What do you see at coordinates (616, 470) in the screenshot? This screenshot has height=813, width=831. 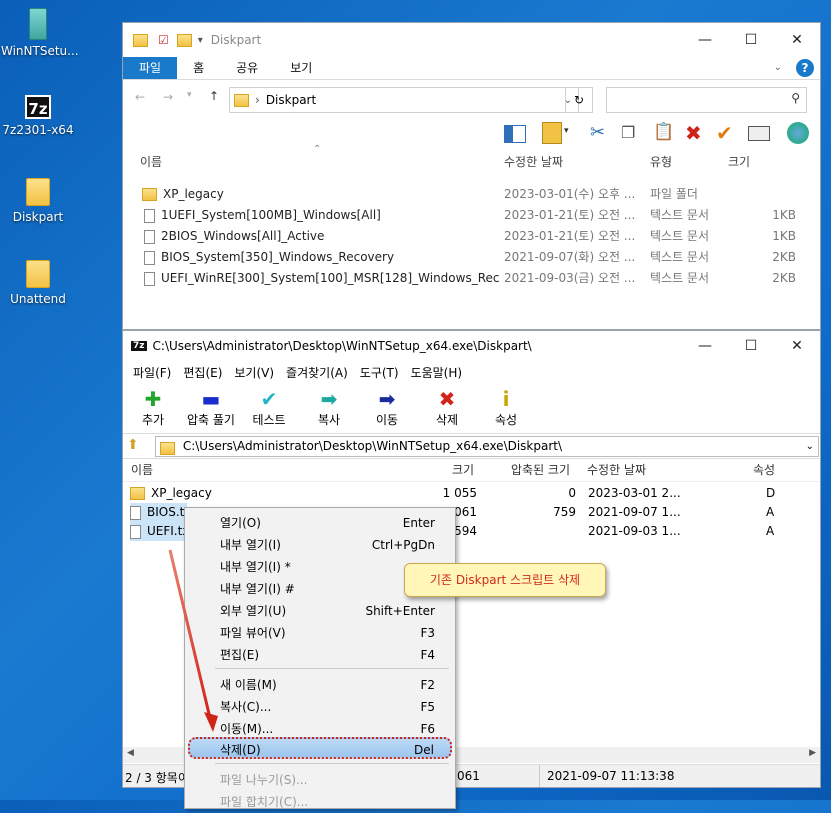 I see `col-modified: 수정한 날짜` at bounding box center [616, 470].